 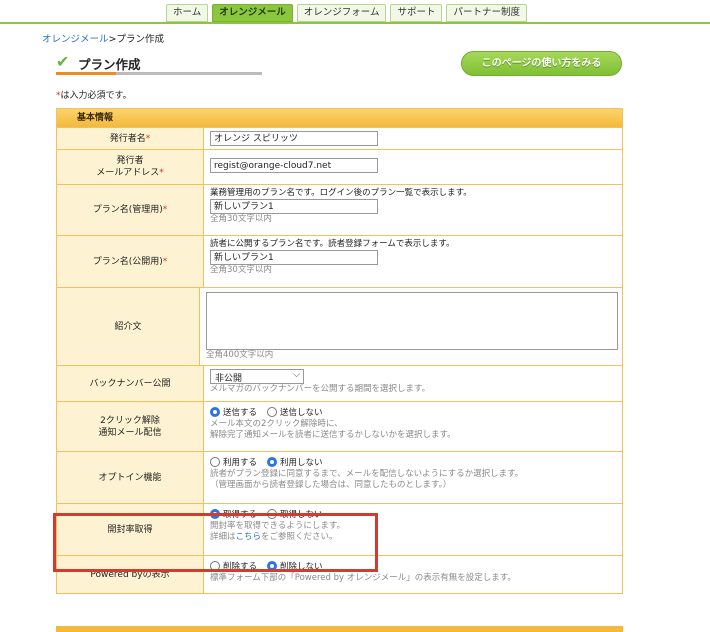 What do you see at coordinates (130, 432) in the screenshot?
I see `label-text: 通知メール配信` at bounding box center [130, 432].